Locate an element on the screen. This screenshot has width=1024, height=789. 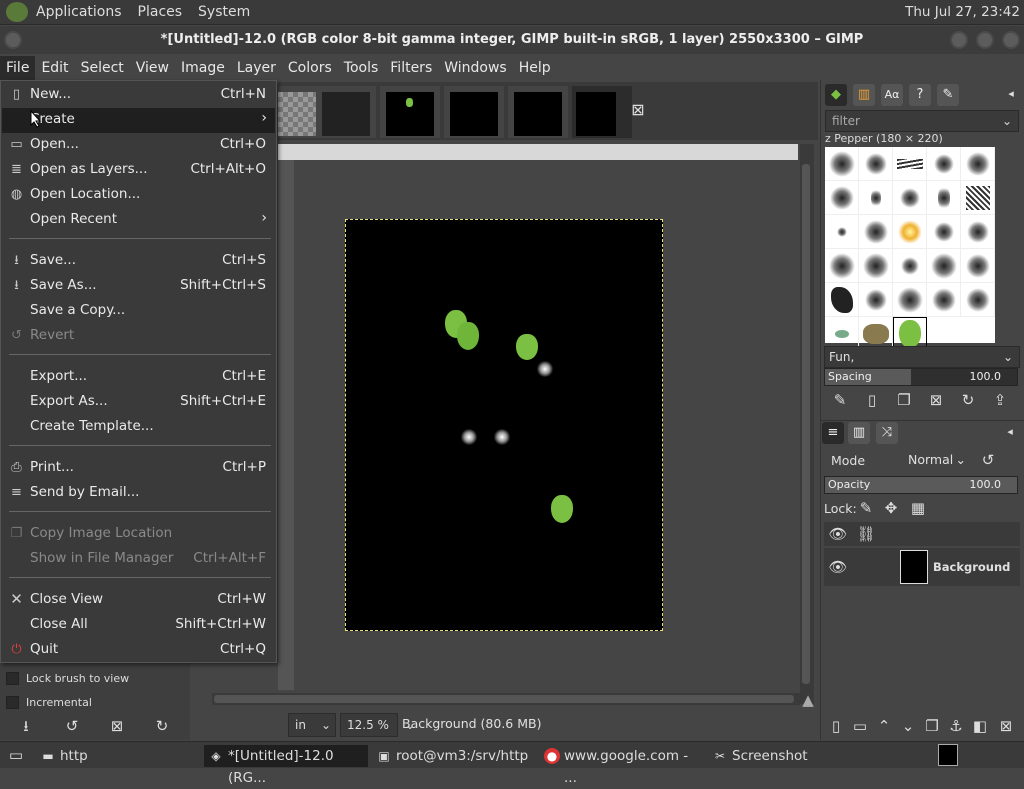
menu-file: File is located at coordinates (18, 68).